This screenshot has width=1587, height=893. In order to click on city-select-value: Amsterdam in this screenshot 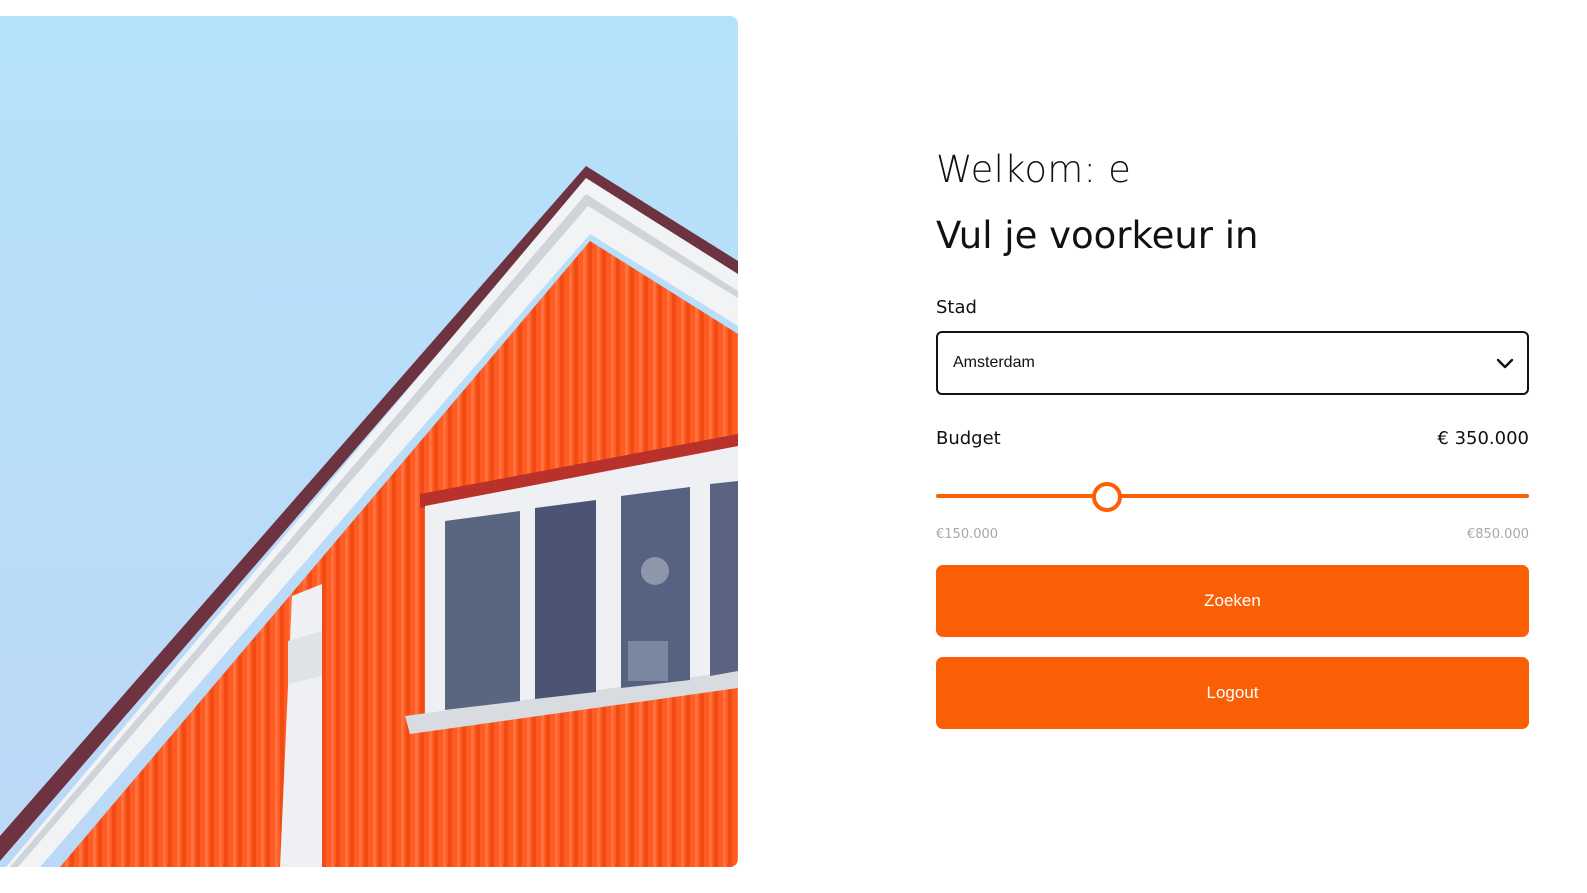, I will do `click(994, 362)`.